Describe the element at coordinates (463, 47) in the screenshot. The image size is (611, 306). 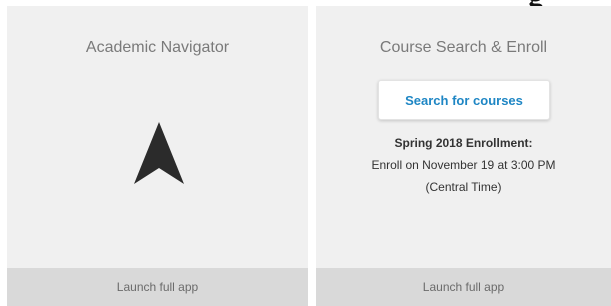
I see `card-title: Course Search & Enroll` at that location.